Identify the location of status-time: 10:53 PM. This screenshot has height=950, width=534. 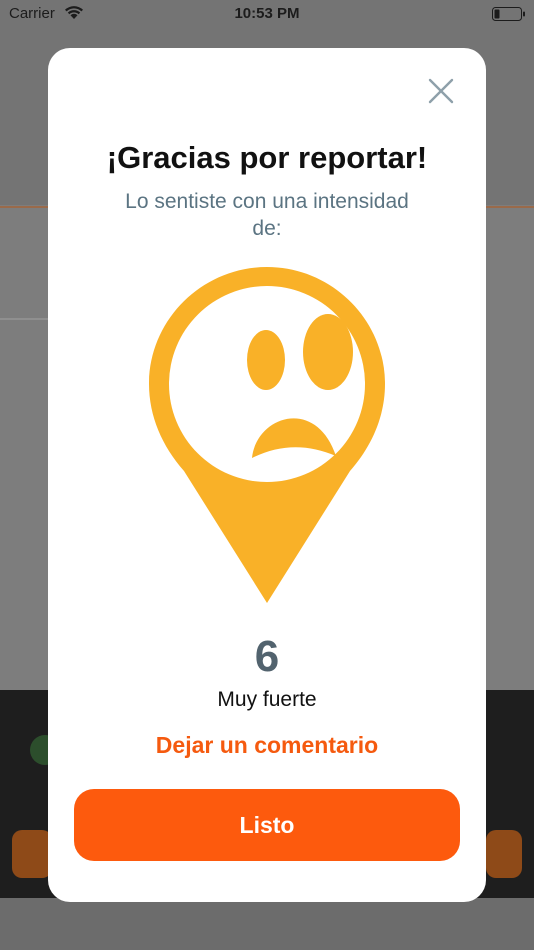
(267, 13).